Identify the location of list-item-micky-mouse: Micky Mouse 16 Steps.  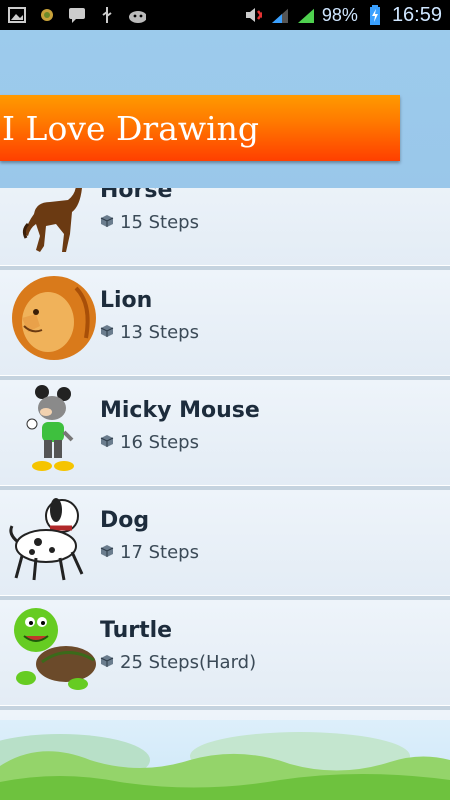
(225, 436).